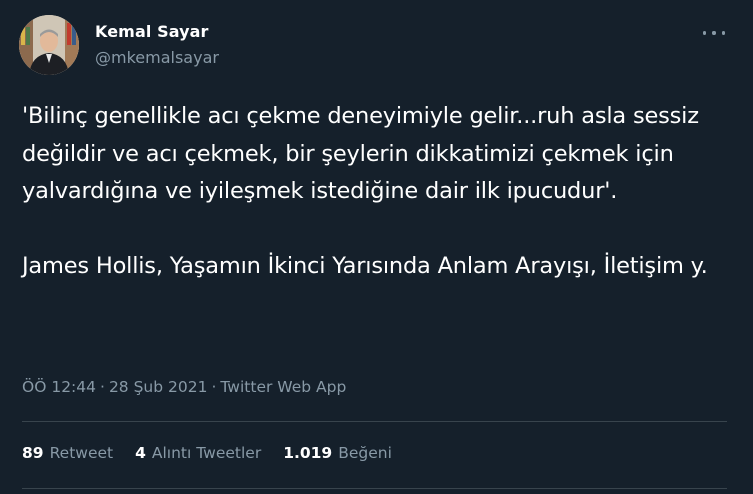 The image size is (753, 494). What do you see at coordinates (206, 453) in the screenshot?
I see `quote-tweets-label: Alıntı Tweetler` at bounding box center [206, 453].